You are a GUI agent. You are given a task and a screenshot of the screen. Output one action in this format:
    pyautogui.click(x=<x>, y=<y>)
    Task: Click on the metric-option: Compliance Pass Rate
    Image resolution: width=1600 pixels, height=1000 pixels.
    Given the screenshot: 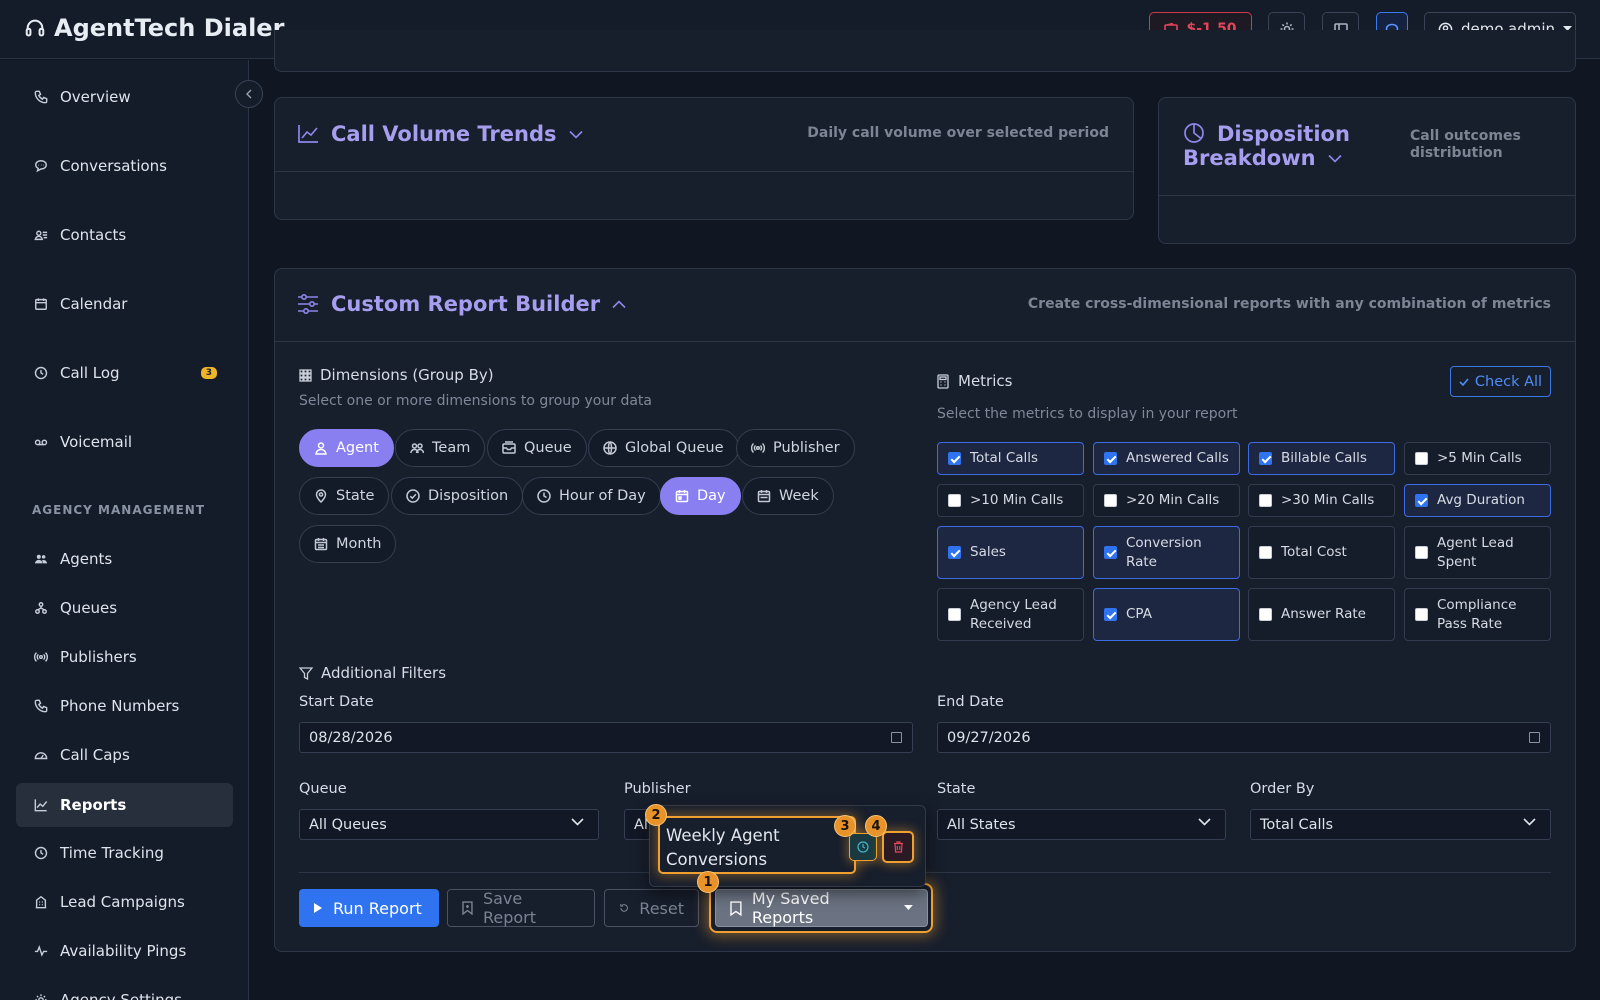 What is the action you would take?
    pyautogui.click(x=1477, y=614)
    